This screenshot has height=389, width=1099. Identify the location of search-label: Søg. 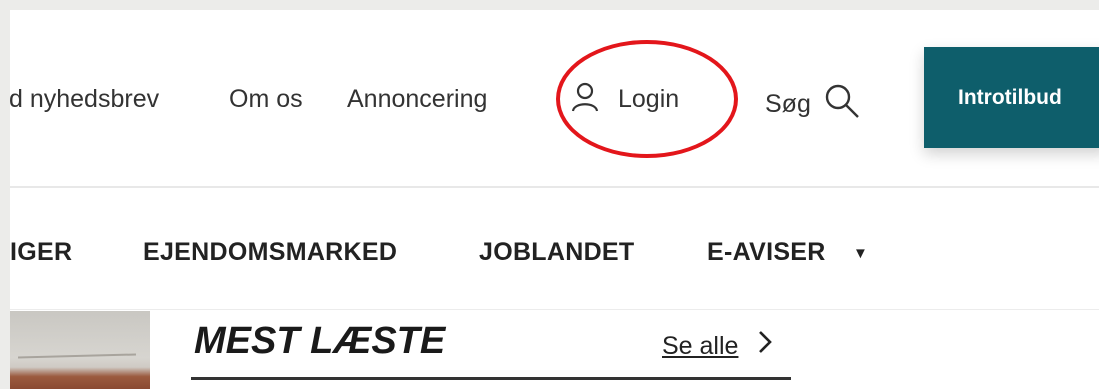
(788, 103).